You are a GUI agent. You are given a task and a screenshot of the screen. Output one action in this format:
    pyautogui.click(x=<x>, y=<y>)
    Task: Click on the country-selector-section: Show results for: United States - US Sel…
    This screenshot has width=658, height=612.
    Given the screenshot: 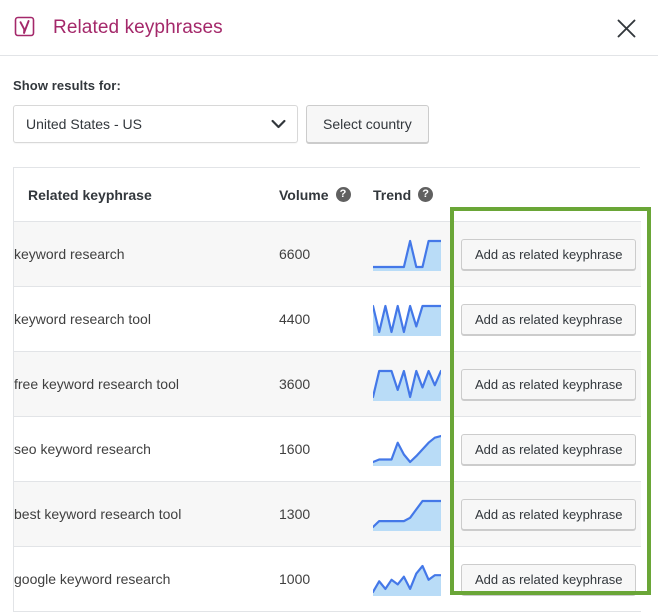 What is the action you would take?
    pyautogui.click(x=329, y=99)
    